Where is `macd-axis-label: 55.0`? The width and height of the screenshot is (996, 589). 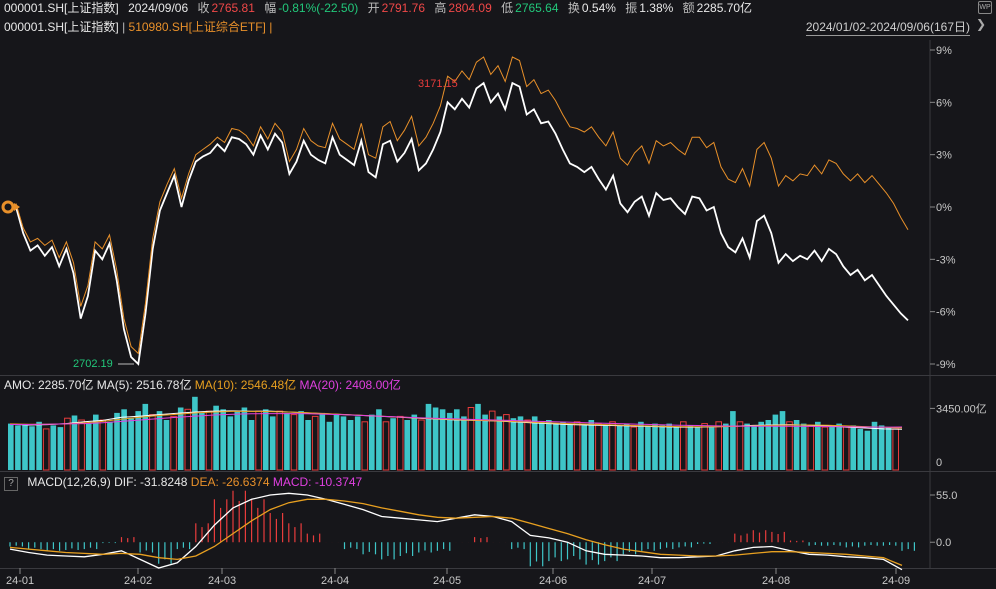
macd-axis-label: 55.0 is located at coordinates (946, 496).